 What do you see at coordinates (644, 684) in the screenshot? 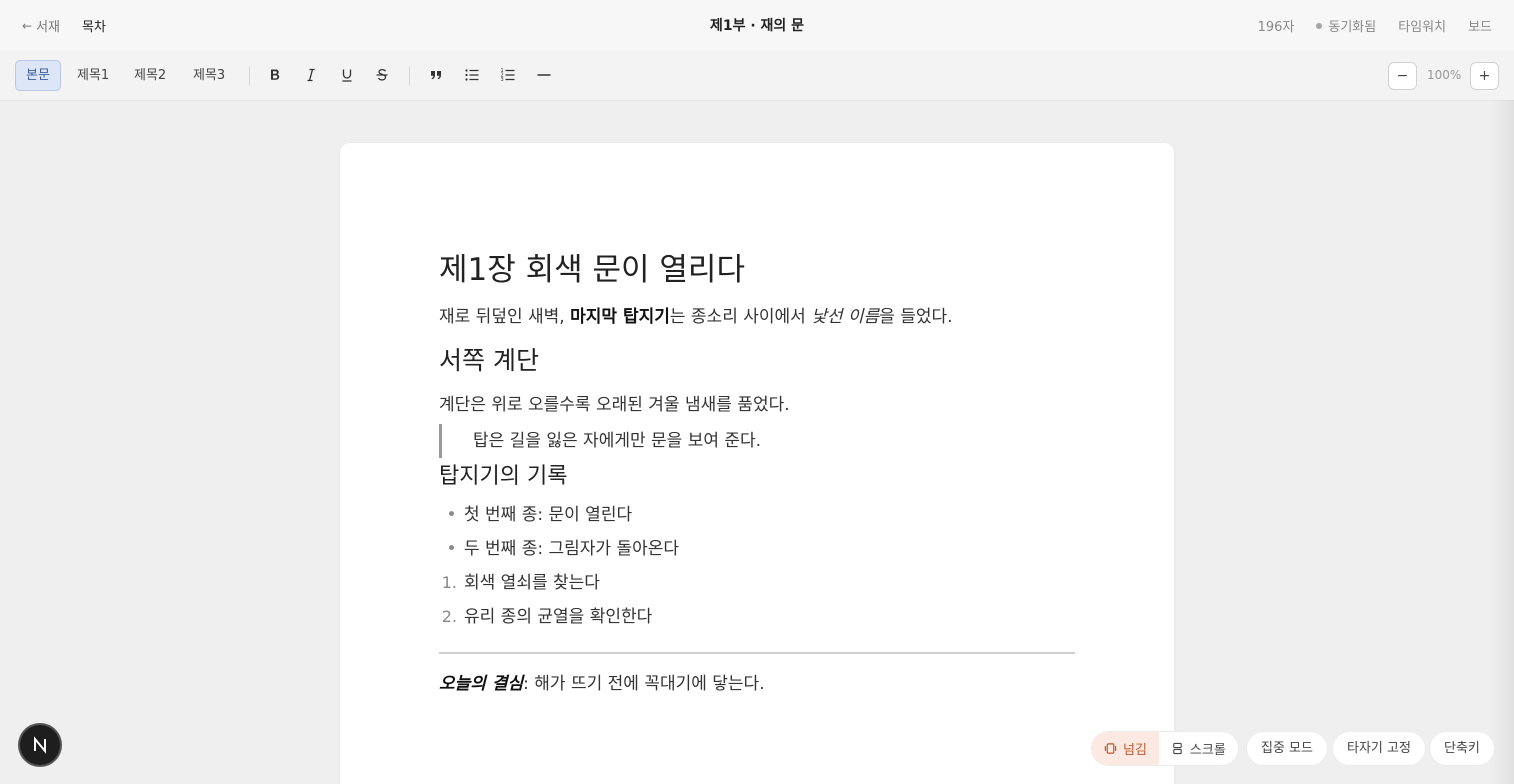
I see `closing-text: : 해가 뜨기 전에 꼭대기에 닿는다.` at bounding box center [644, 684].